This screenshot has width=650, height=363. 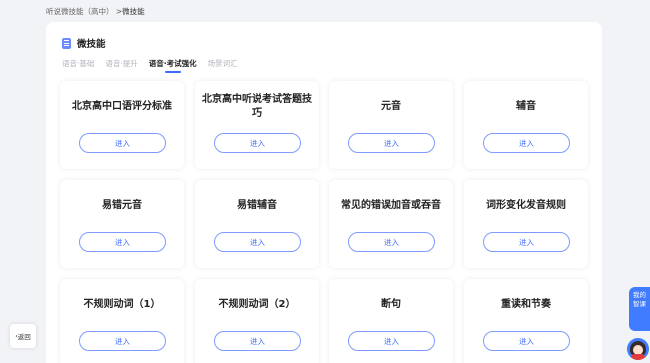 I want to click on tab-phonetics-advanced: 语音·提升, so click(x=121, y=63).